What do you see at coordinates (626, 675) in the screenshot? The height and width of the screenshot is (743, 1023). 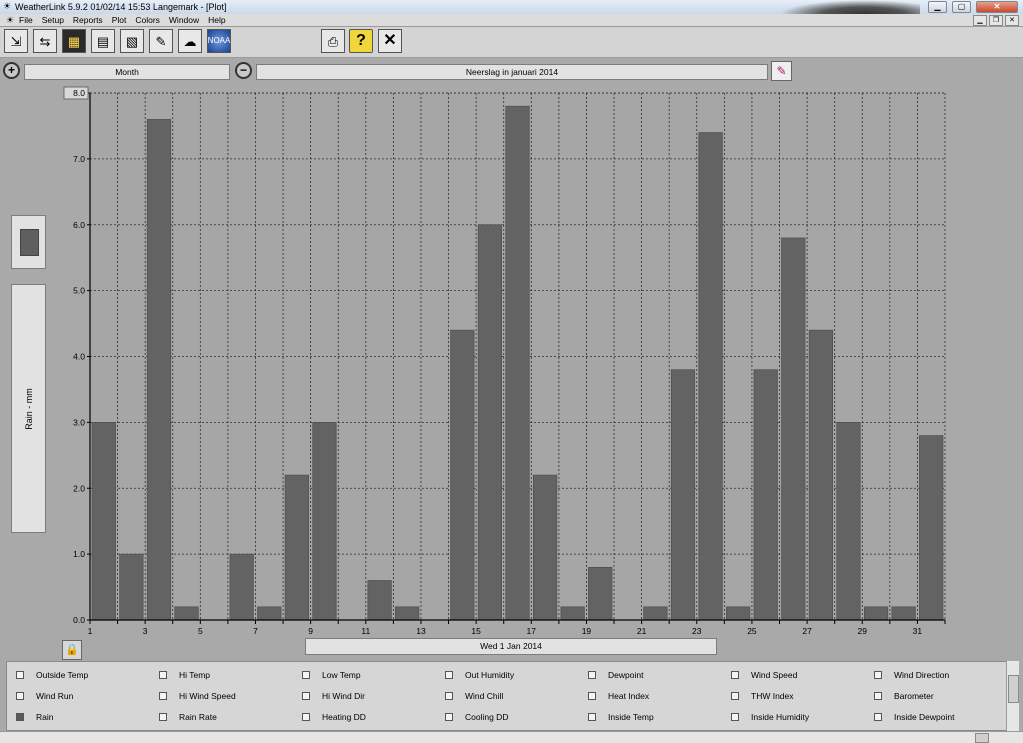 I see `checkbox-label: Dewpoint` at bounding box center [626, 675].